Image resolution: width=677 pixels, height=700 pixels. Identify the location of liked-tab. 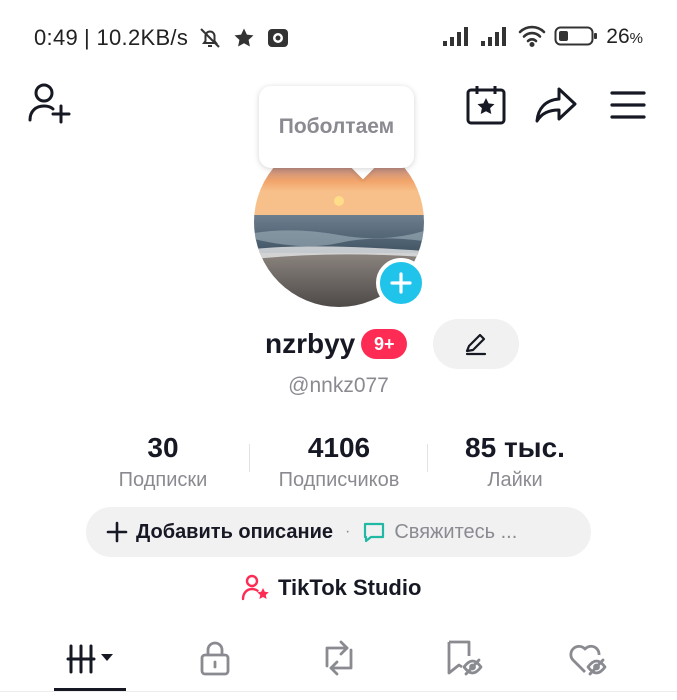
(587, 658).